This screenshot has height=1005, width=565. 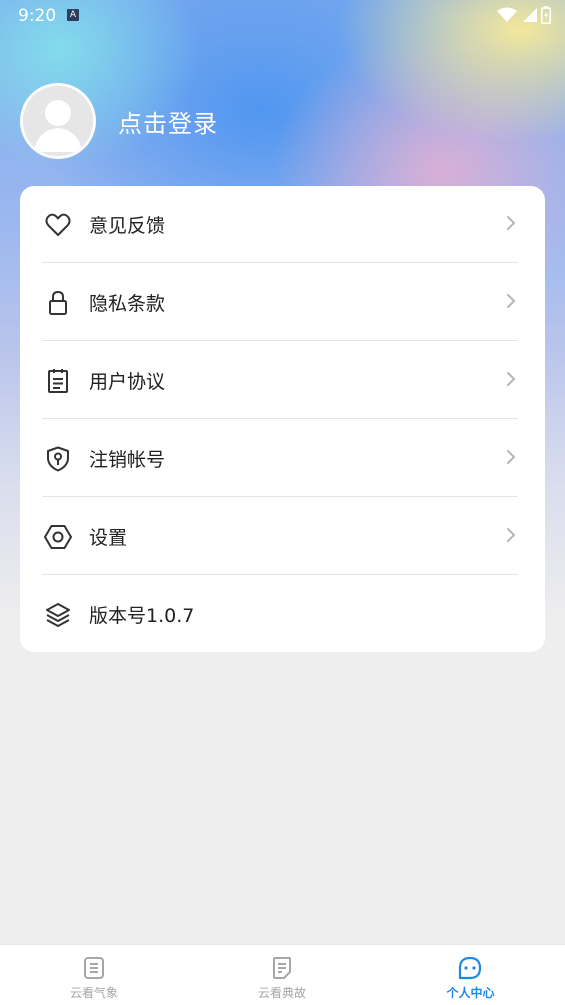 I want to click on menu-item-privacy: 隐私条款, so click(x=280, y=302).